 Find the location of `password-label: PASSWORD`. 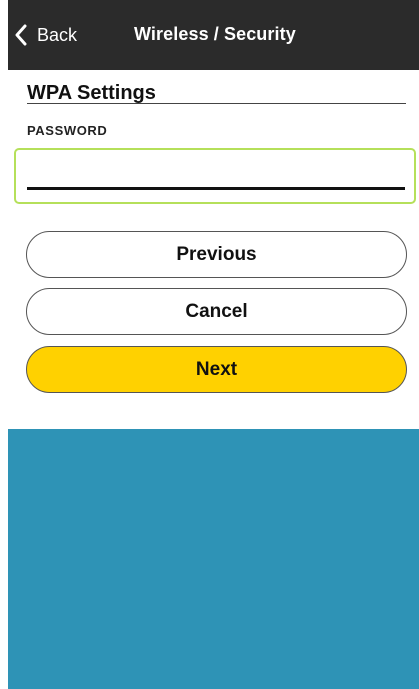

password-label: PASSWORD is located at coordinates (67, 130).